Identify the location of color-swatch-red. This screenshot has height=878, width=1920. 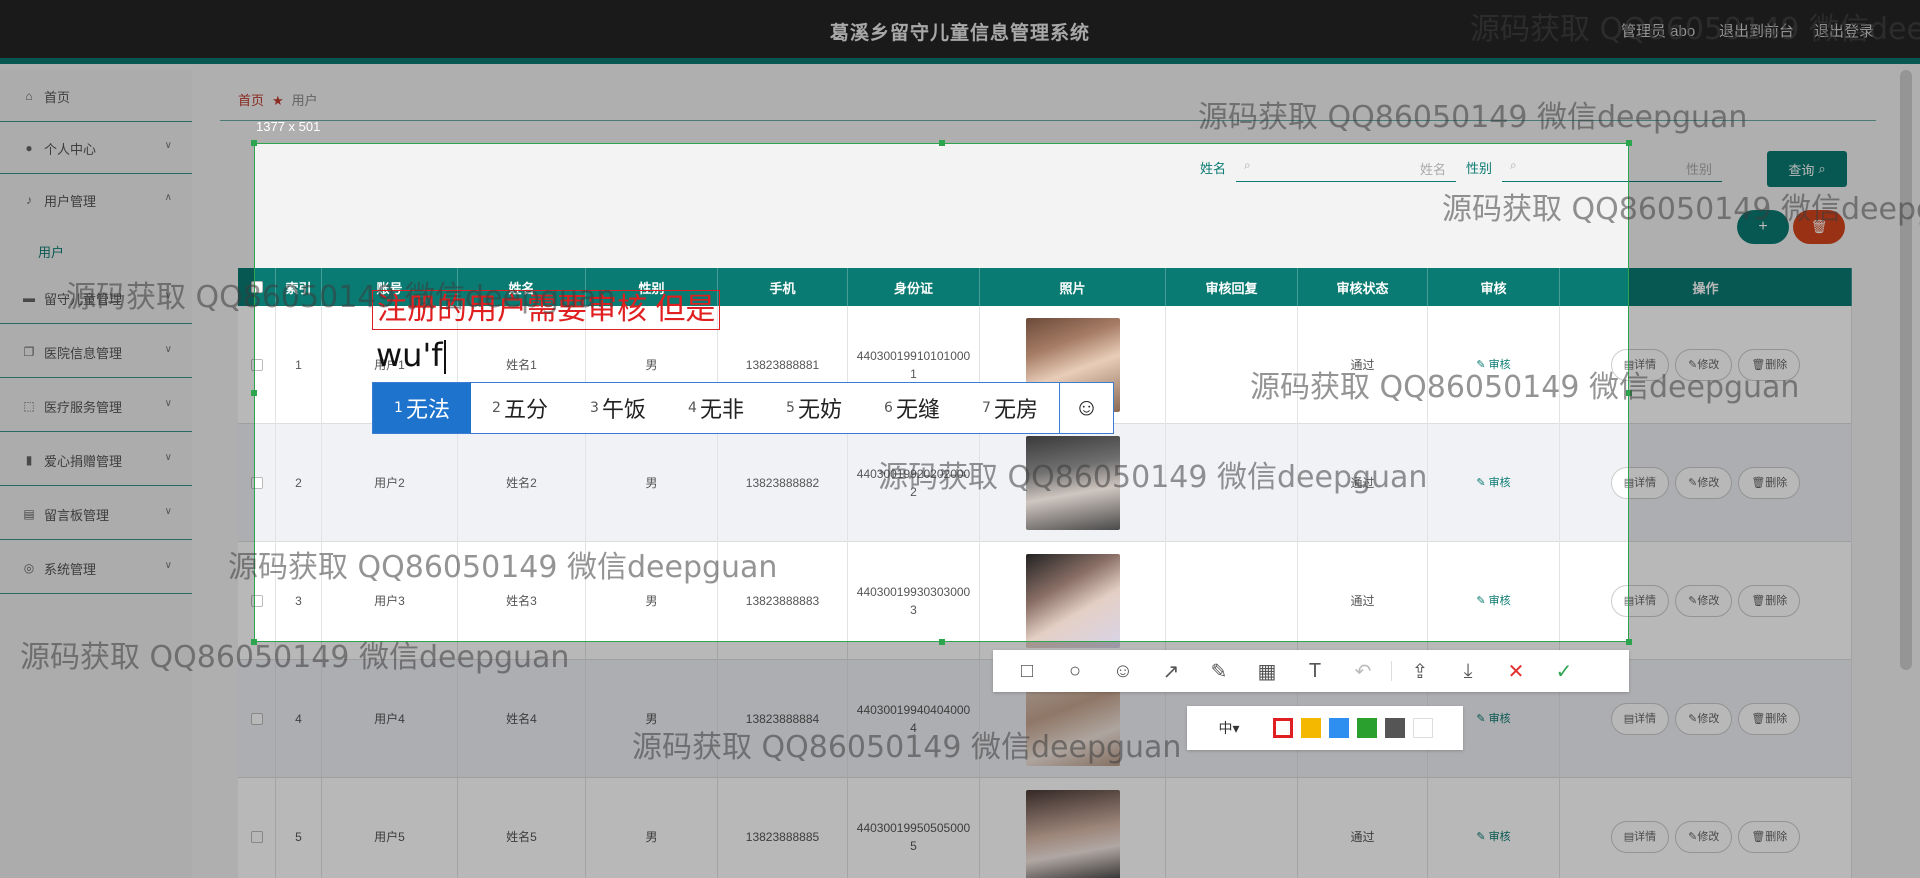
(1283, 728).